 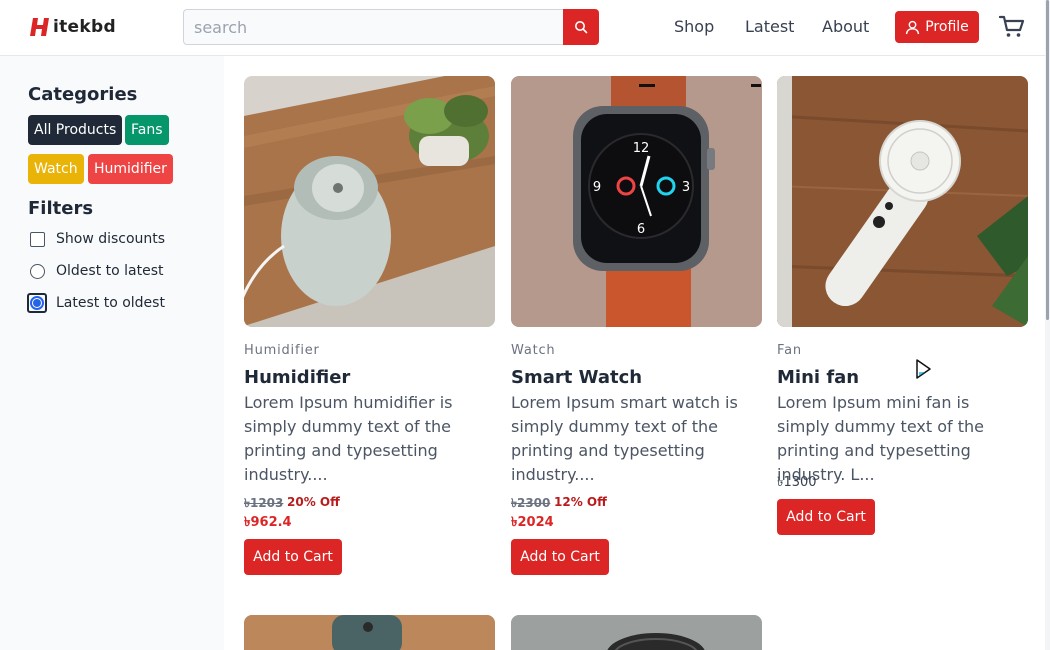 What do you see at coordinates (947, 27) in the screenshot?
I see `profile-label: Profile` at bounding box center [947, 27].